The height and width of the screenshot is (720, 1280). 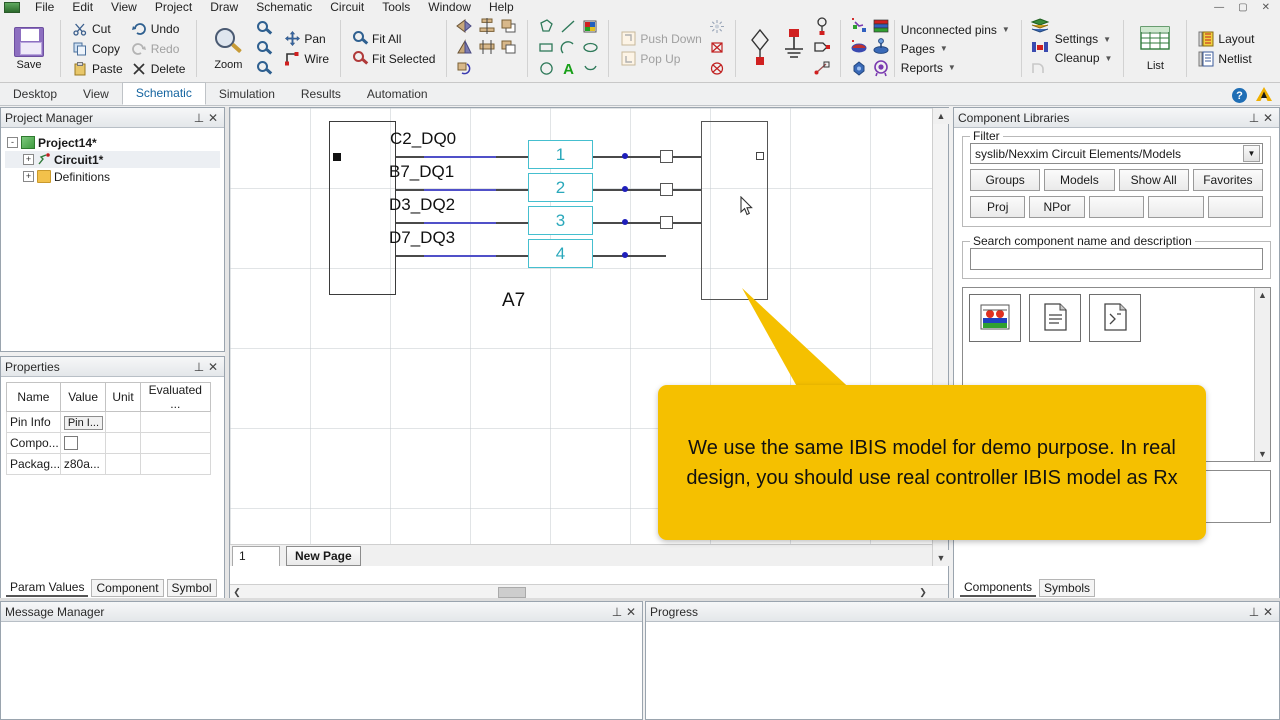 What do you see at coordinates (266, 49) in the screenshot?
I see `zoom-out-button` at bounding box center [266, 49].